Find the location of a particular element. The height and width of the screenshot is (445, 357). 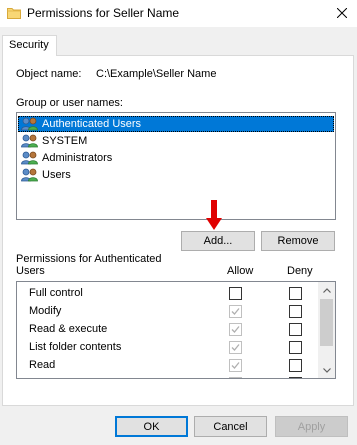

scroll-up-button is located at coordinates (326, 290).